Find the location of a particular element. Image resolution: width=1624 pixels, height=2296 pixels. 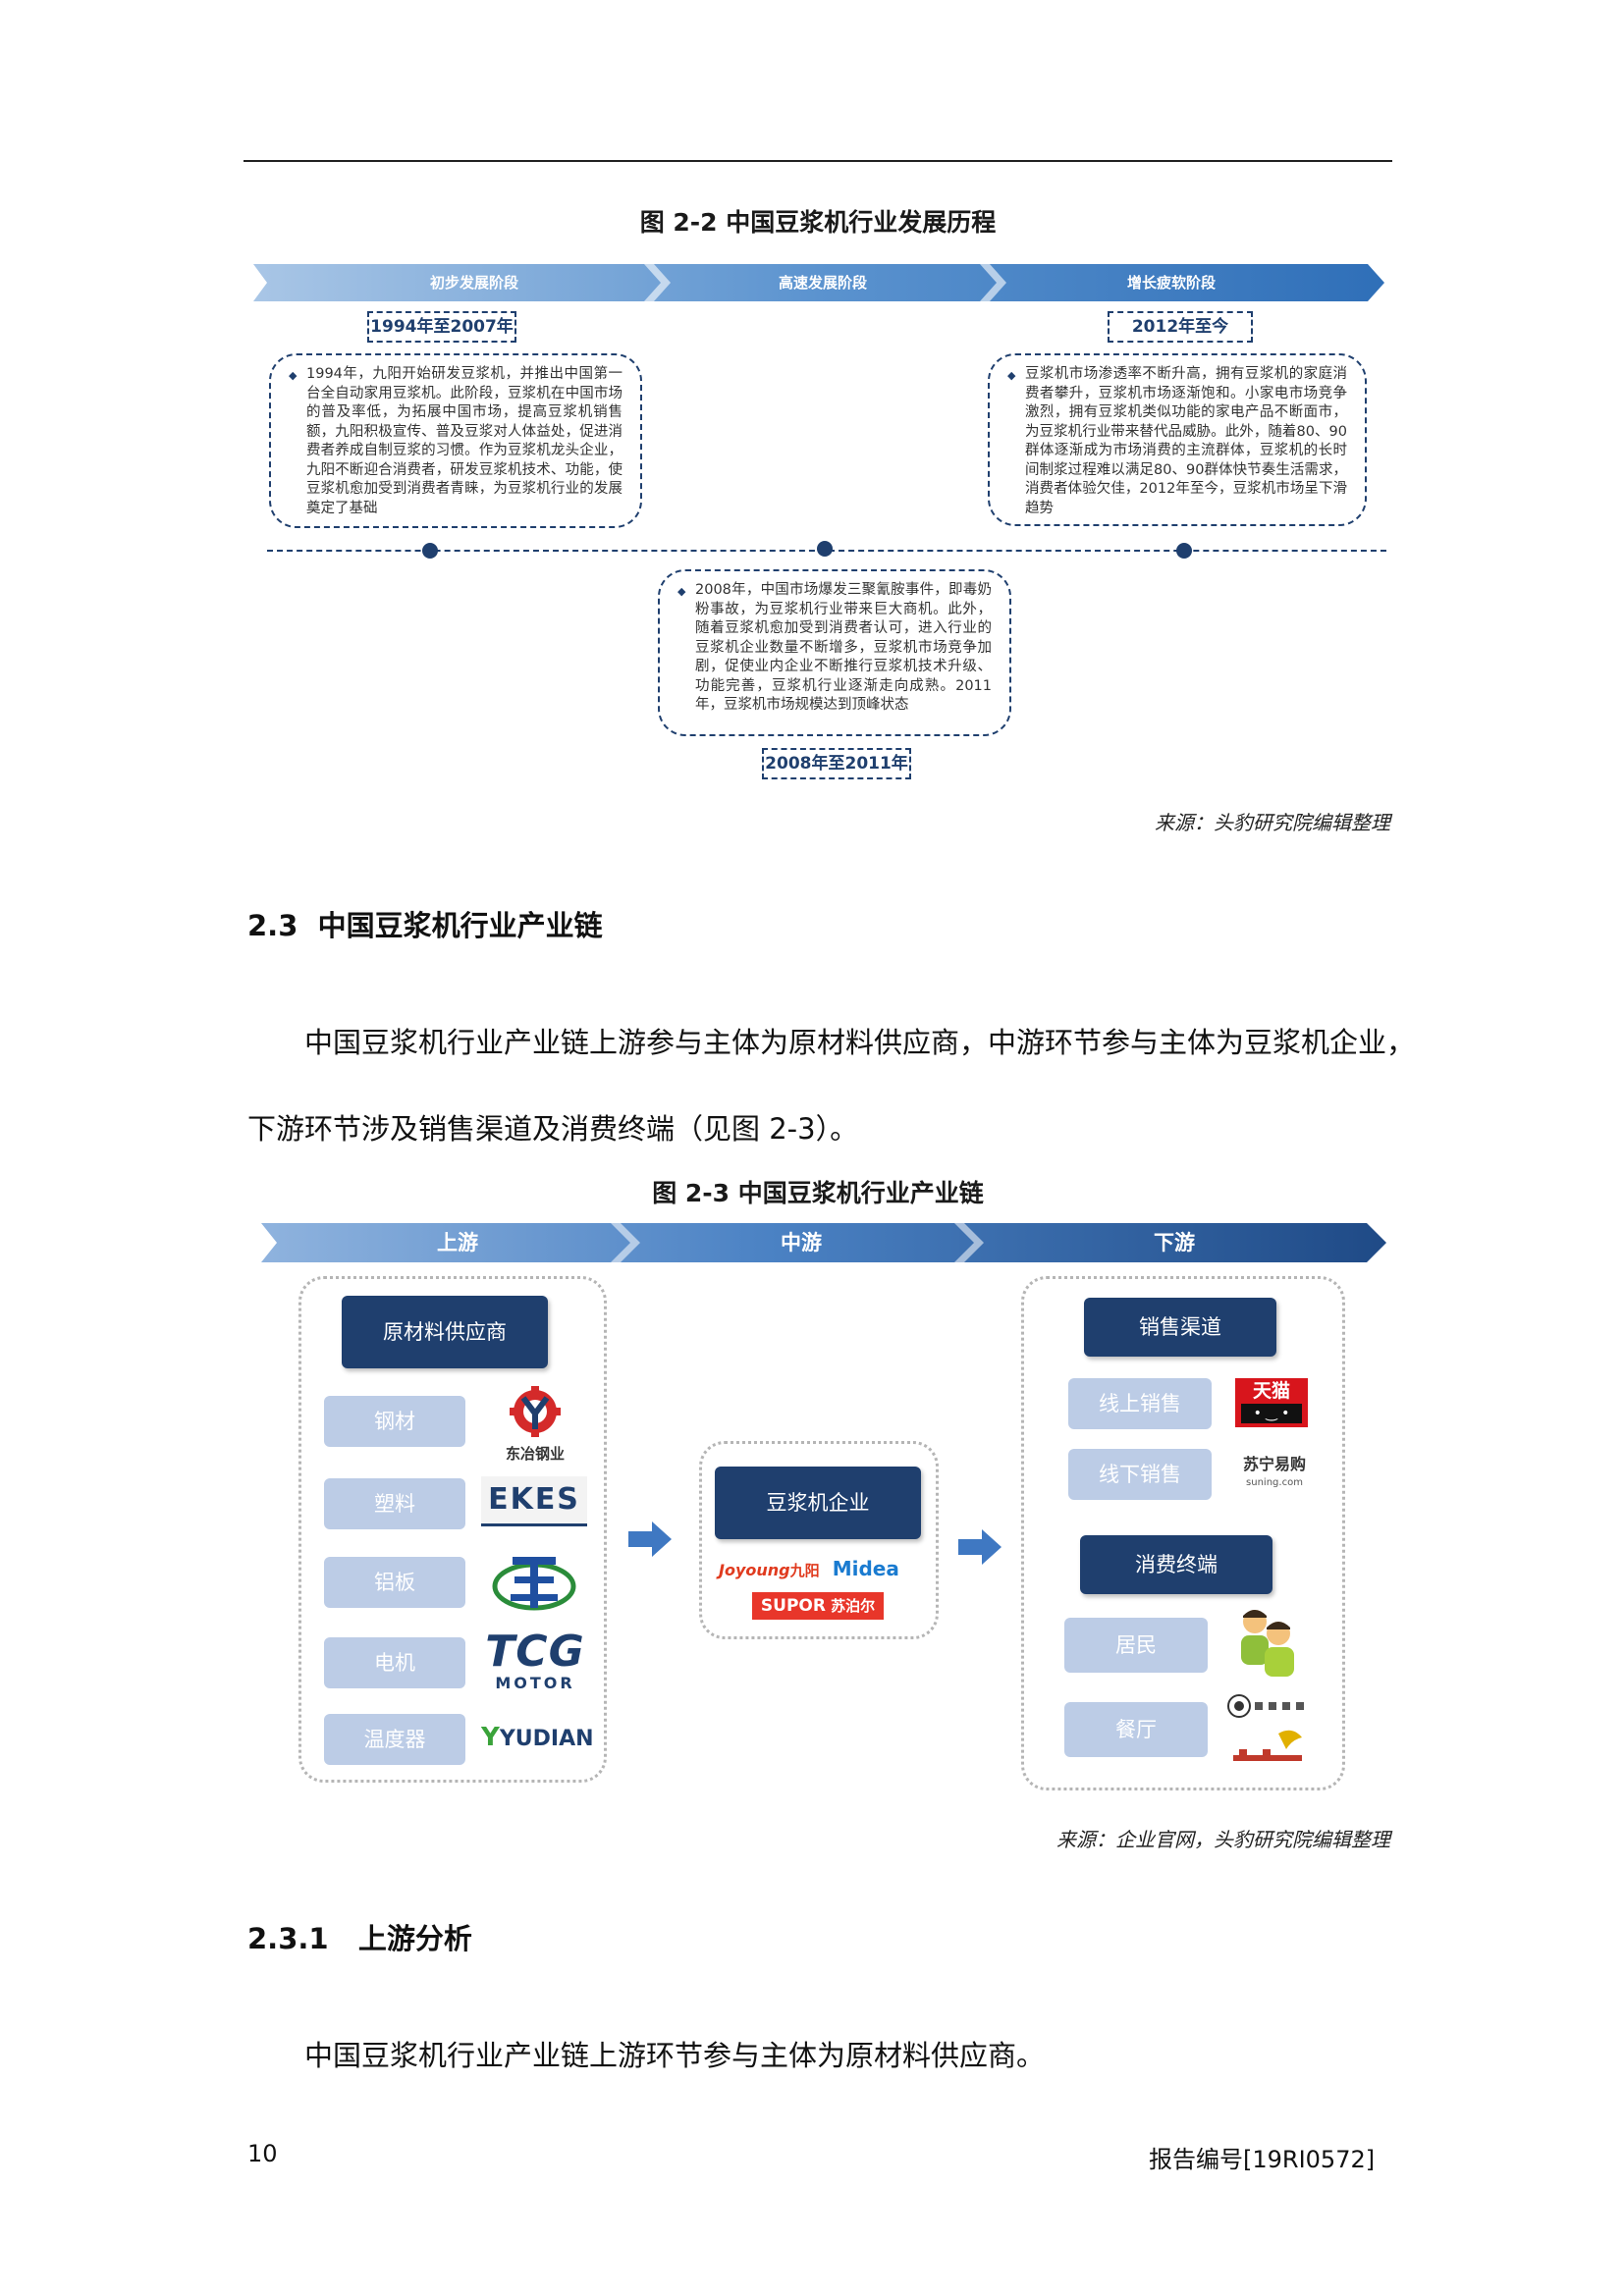

midea-logo: Midea is located at coordinates (865, 1569).